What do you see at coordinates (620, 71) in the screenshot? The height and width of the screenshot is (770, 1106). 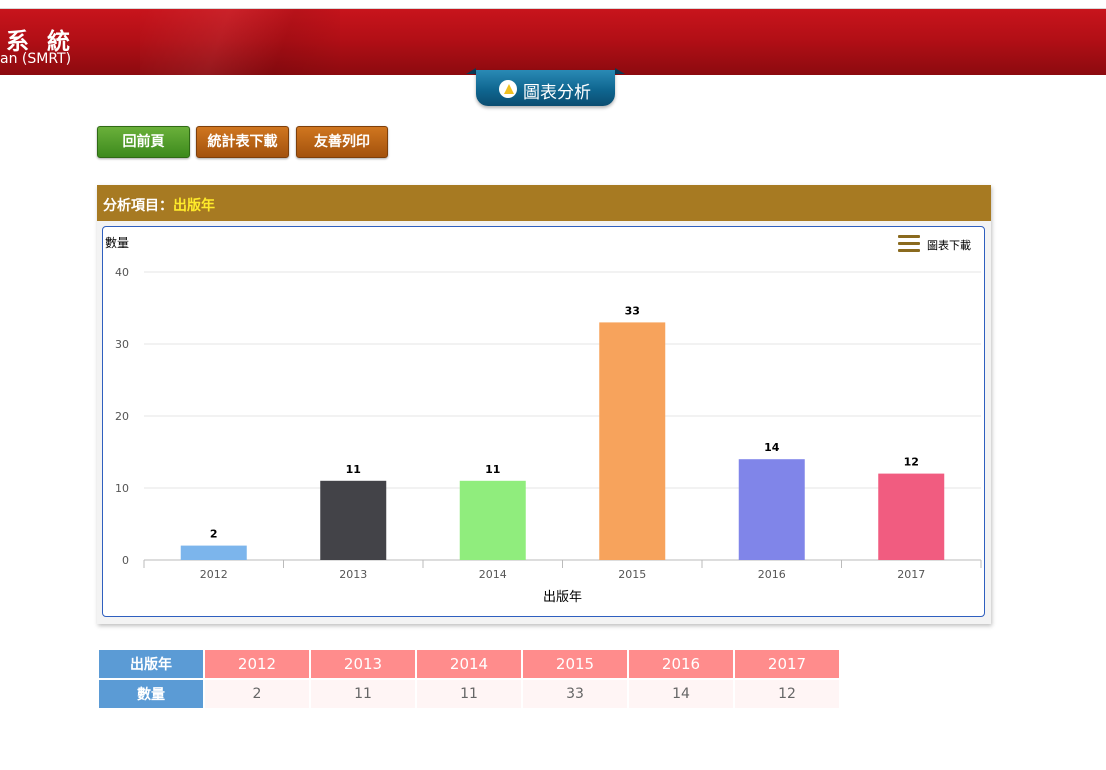 I see `ribbon-fold-right` at bounding box center [620, 71].